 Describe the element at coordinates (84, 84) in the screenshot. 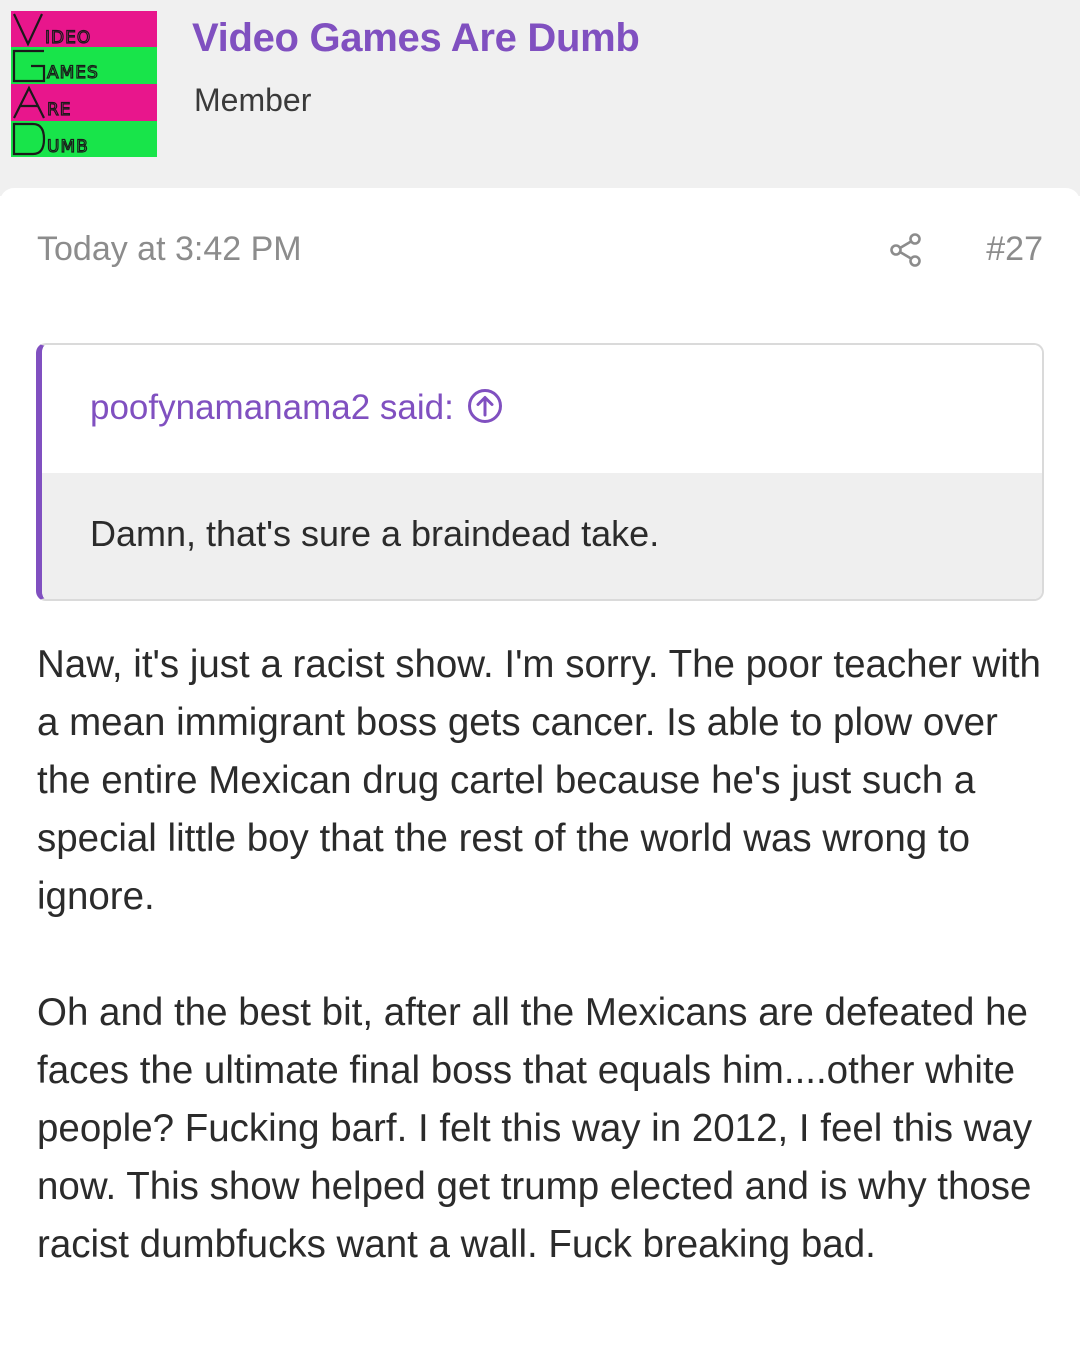

I see `avatar: IDEO AMES RE UMB` at that location.